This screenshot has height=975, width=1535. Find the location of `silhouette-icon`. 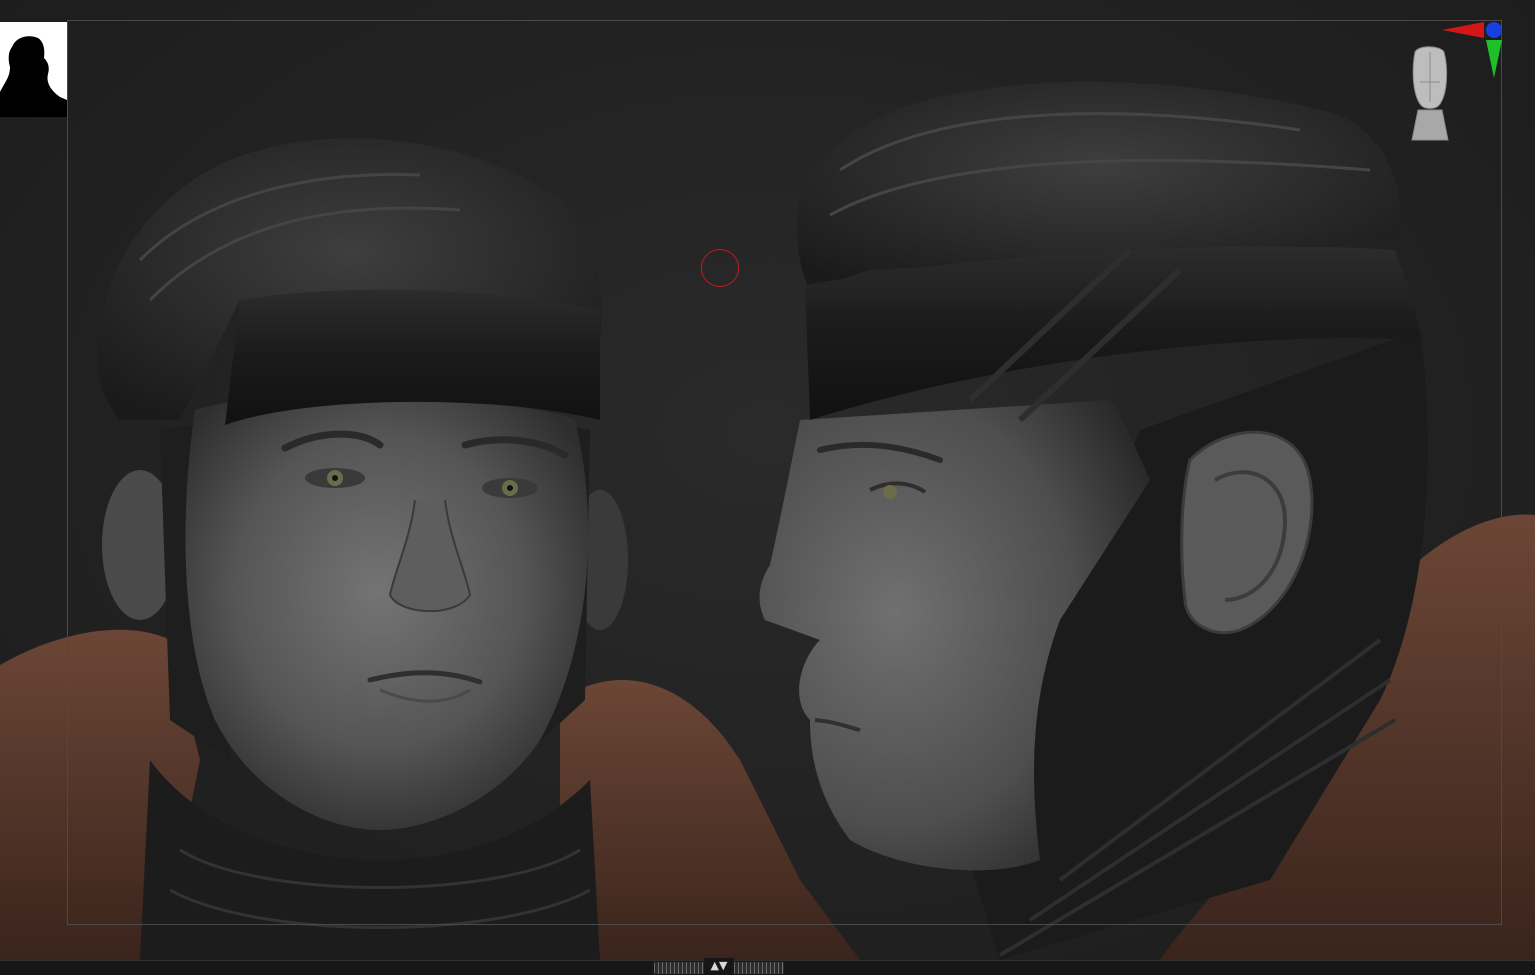

silhouette-icon is located at coordinates (33, 69).